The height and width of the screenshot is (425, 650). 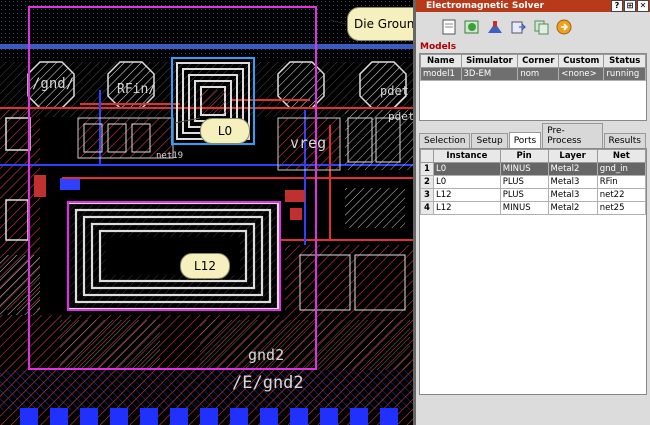 I want to click on ports-col-index, so click(x=427, y=156).